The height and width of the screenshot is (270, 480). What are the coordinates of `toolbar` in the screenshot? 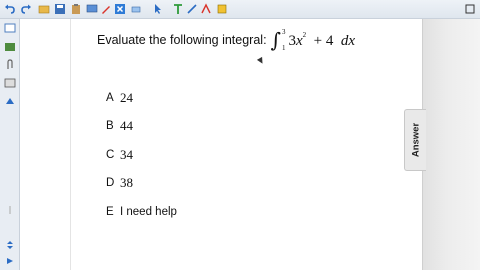 It's located at (240, 9).